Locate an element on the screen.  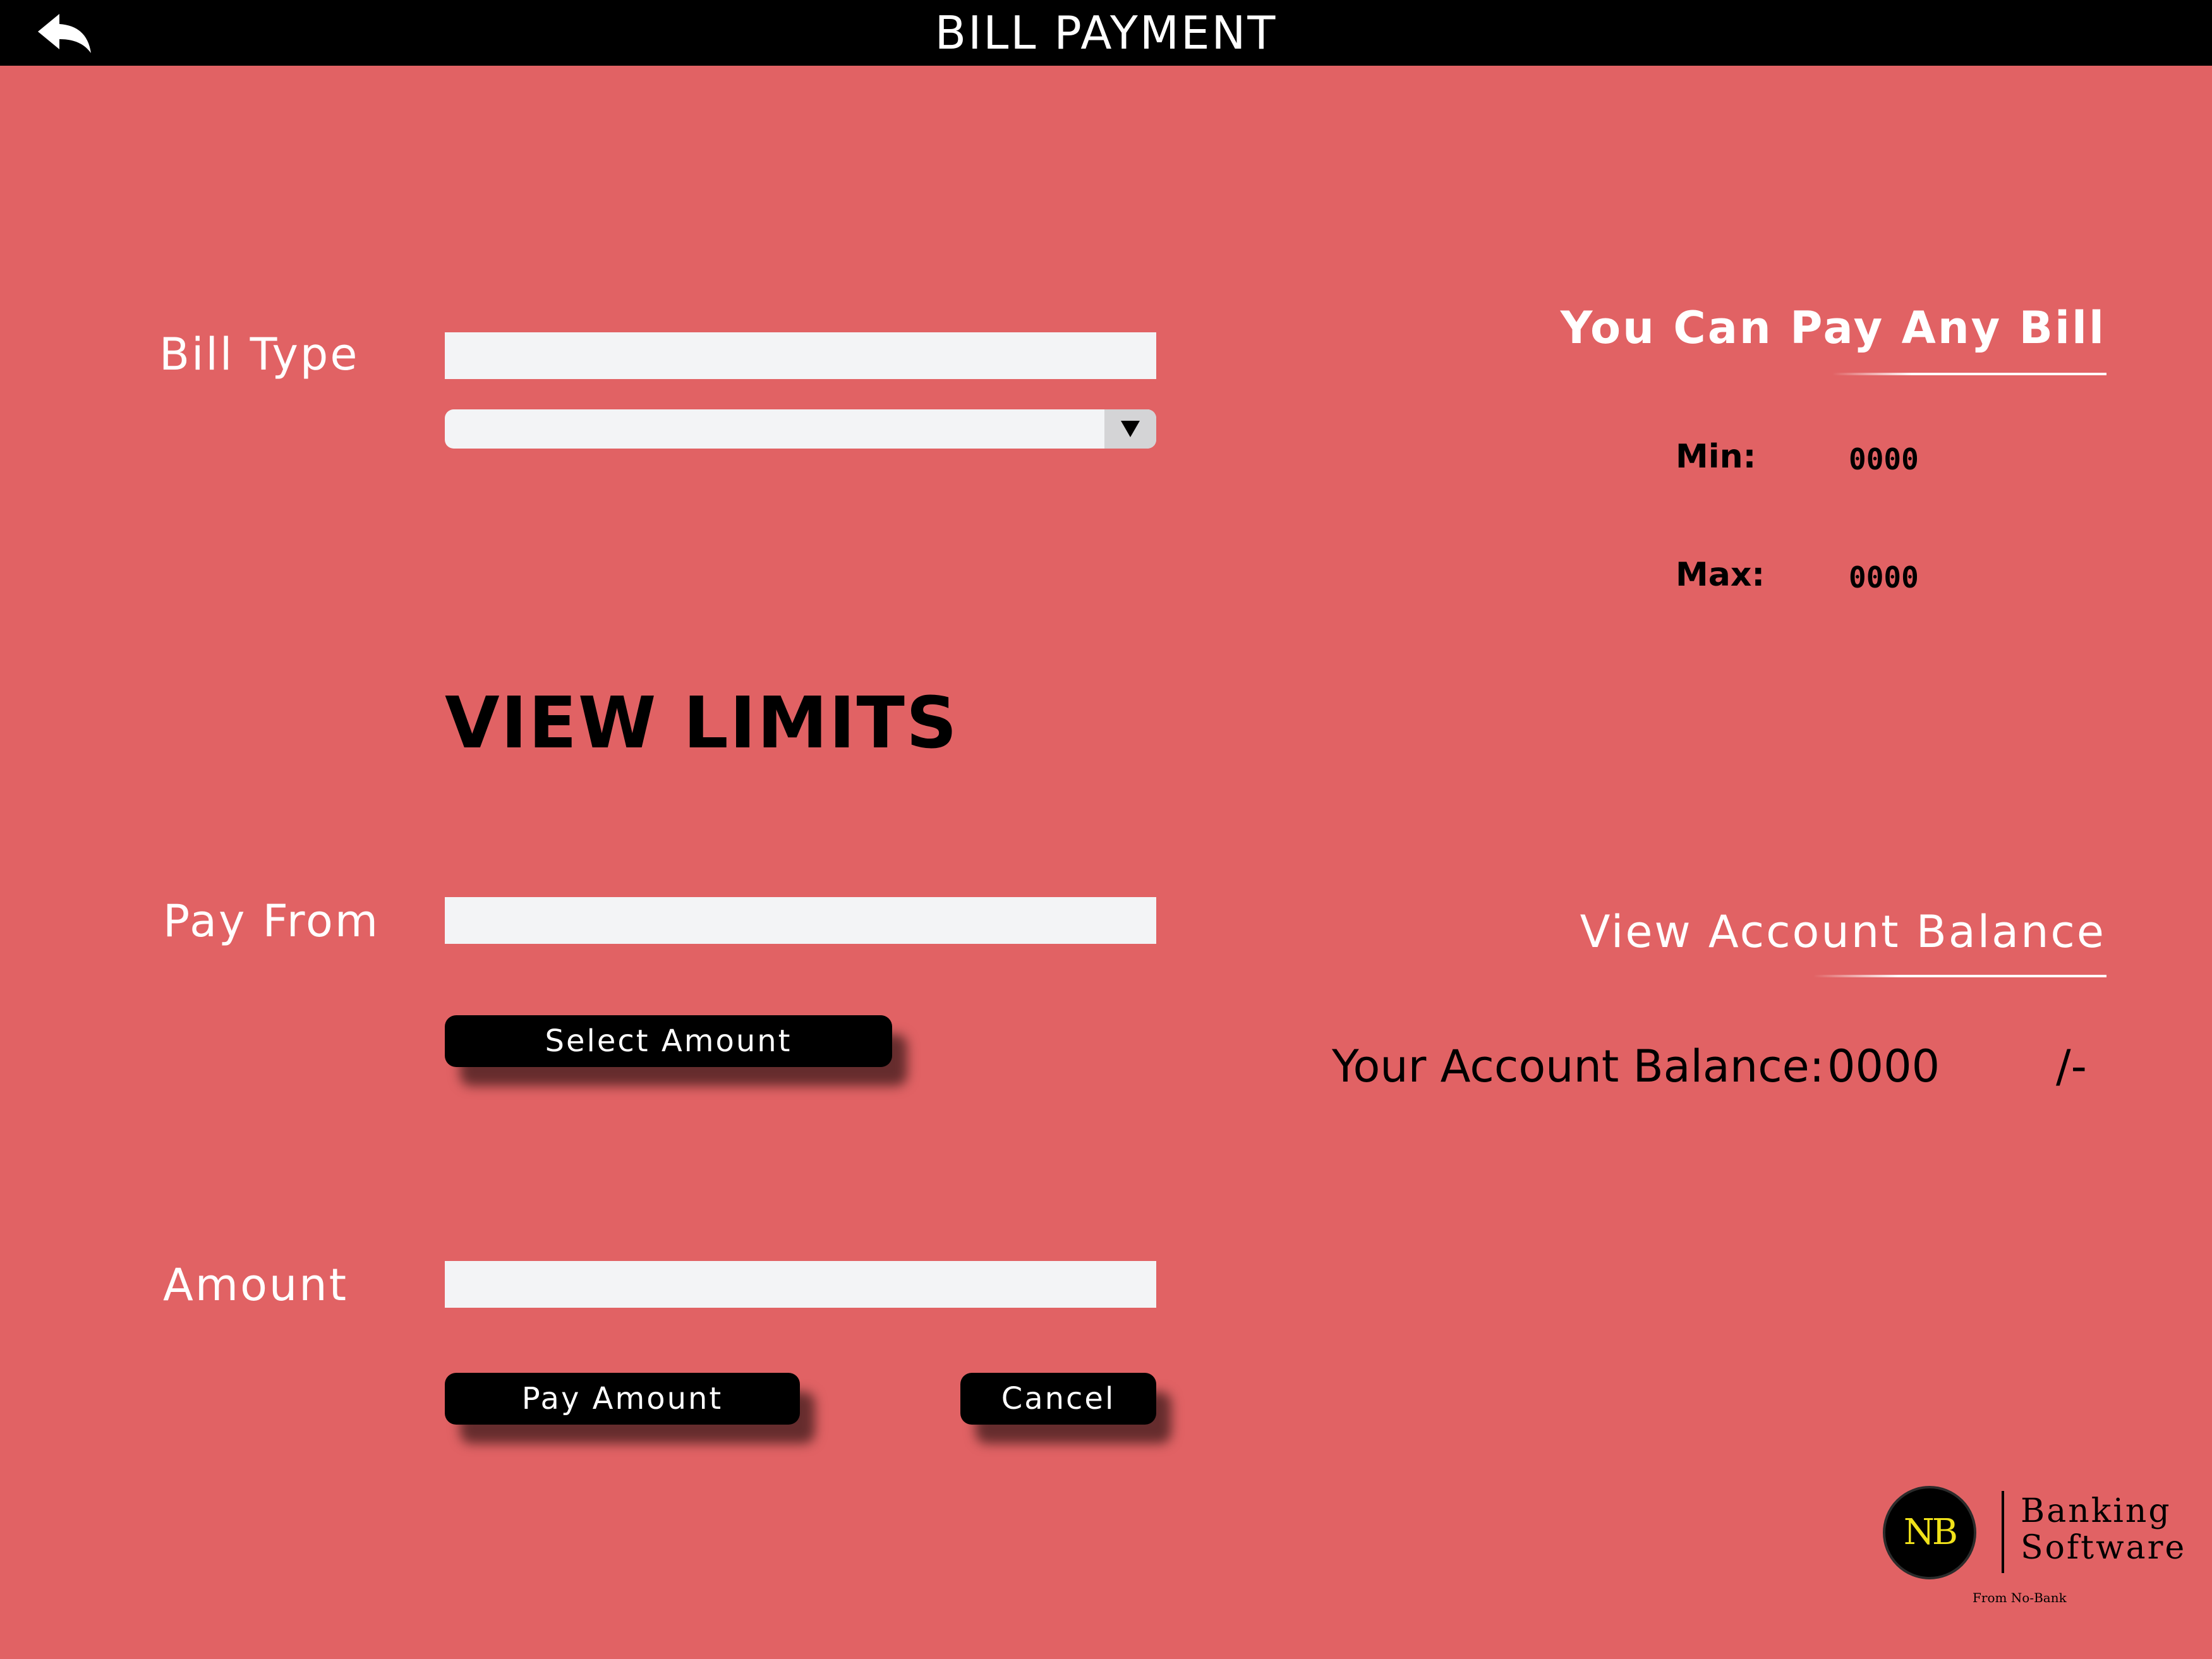
bill-type-select is located at coordinates (800, 429).